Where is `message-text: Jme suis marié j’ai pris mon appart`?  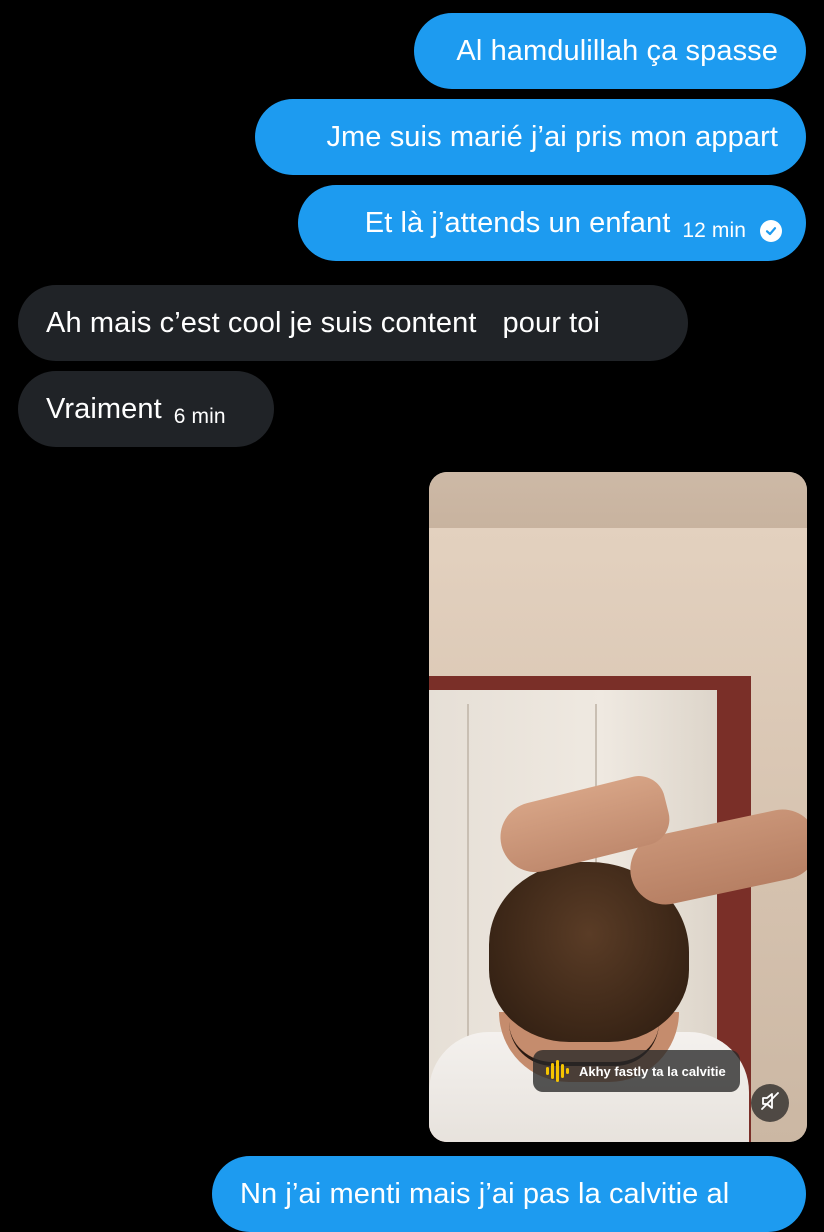
message-text: Jme suis marié j’ai pris mon appart is located at coordinates (552, 136).